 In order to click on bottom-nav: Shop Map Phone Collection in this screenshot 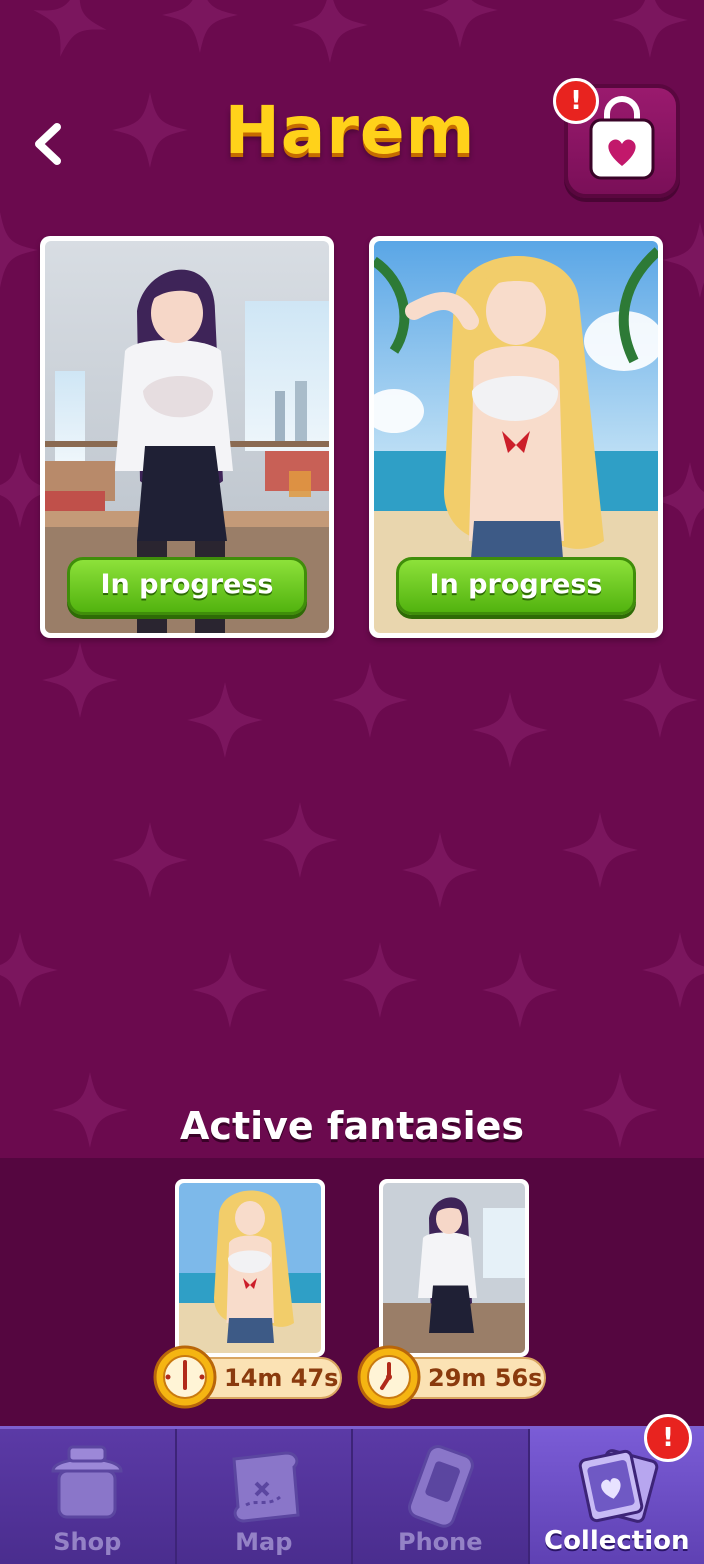, I will do `click(352, 1495)`.